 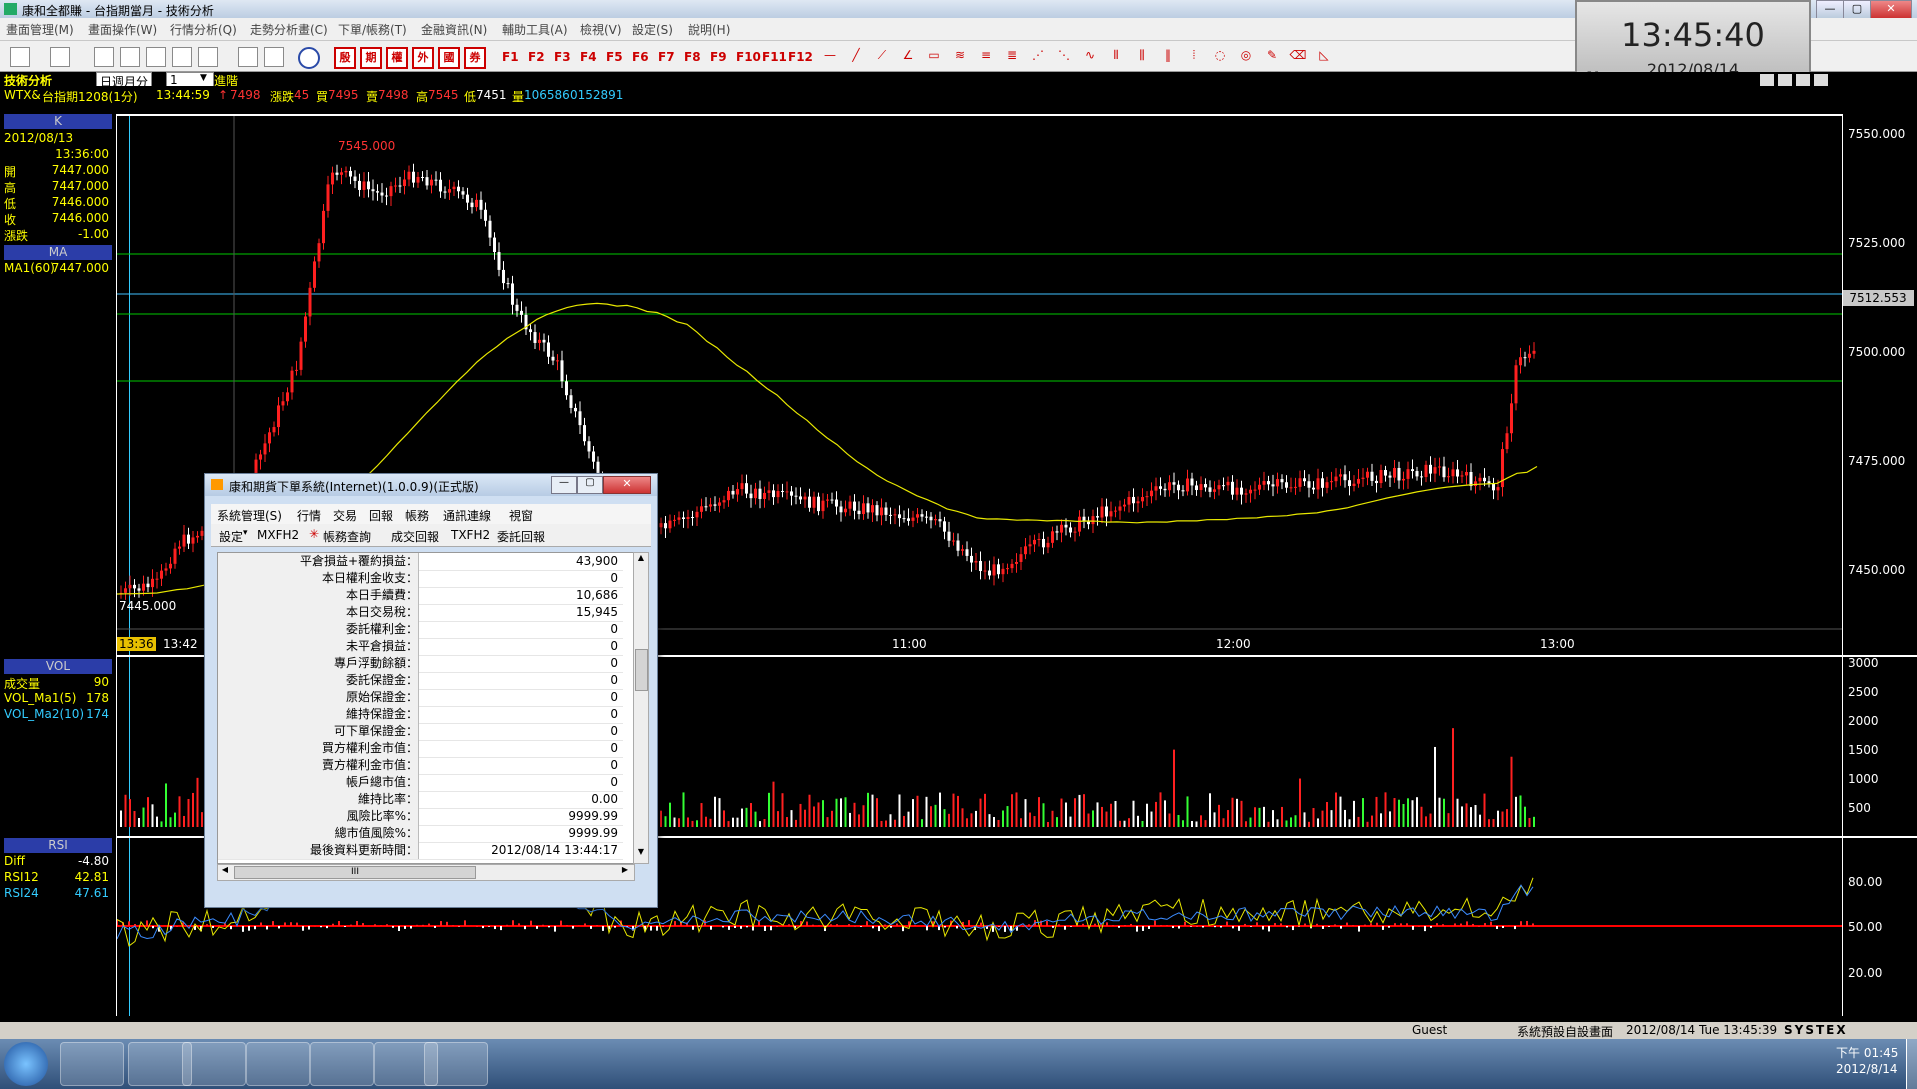 What do you see at coordinates (718, 57) in the screenshot?
I see `f9-key: F9` at bounding box center [718, 57].